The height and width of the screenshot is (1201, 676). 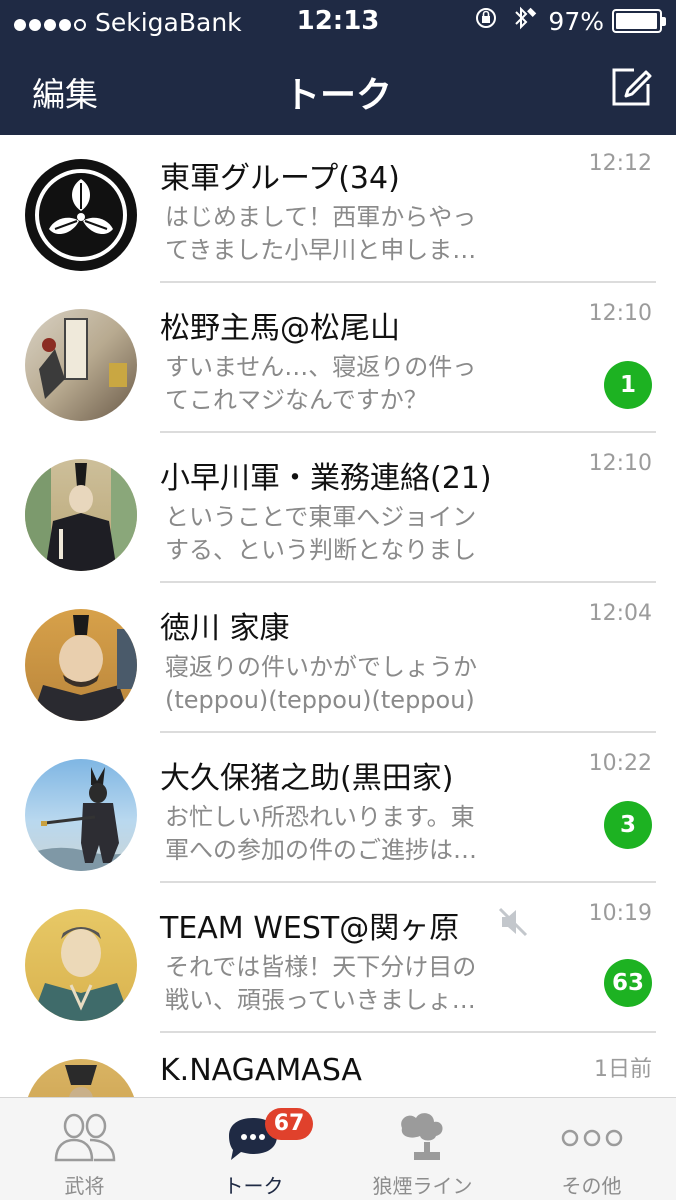 What do you see at coordinates (631, 87) in the screenshot?
I see `compose-icon` at bounding box center [631, 87].